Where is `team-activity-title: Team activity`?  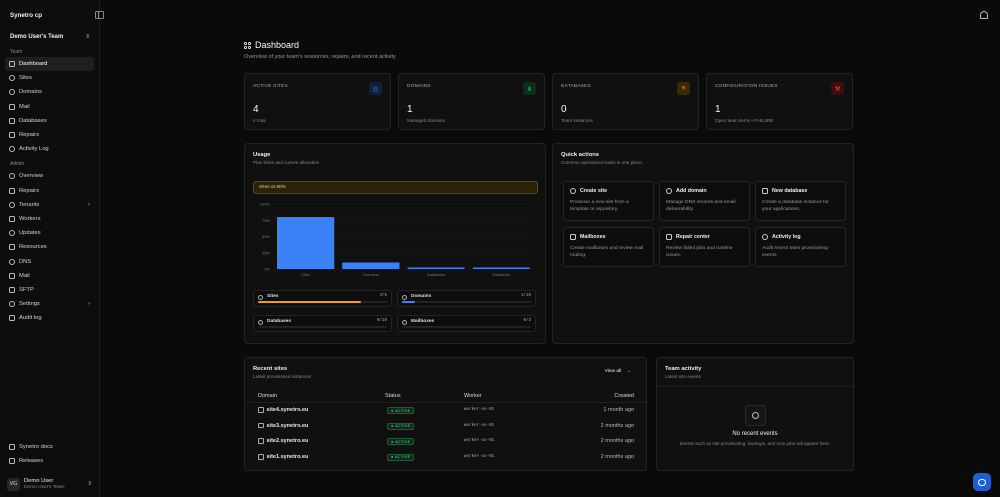
team-activity-title: Team activity is located at coordinates (683, 369).